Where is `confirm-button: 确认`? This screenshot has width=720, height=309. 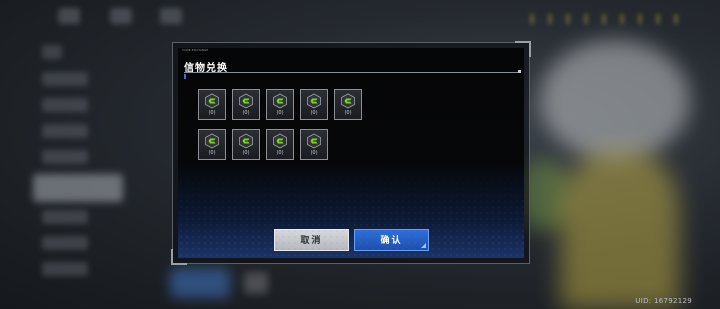
confirm-button: 确认 is located at coordinates (391, 240).